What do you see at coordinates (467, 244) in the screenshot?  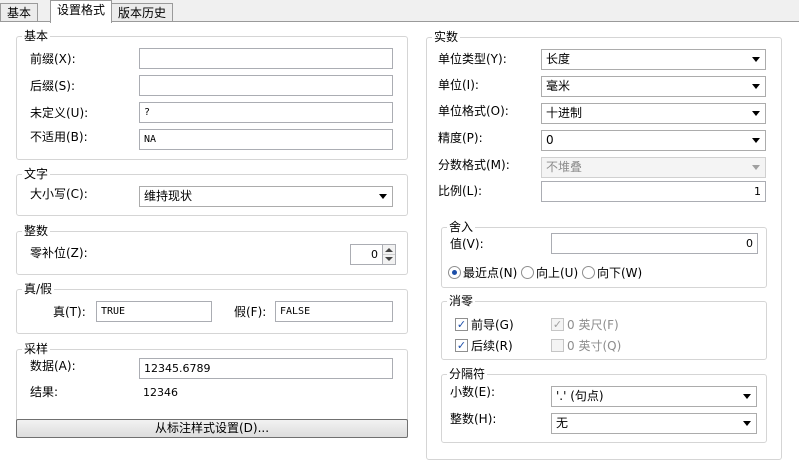 I see `rounding-value-label: 值(V):` at bounding box center [467, 244].